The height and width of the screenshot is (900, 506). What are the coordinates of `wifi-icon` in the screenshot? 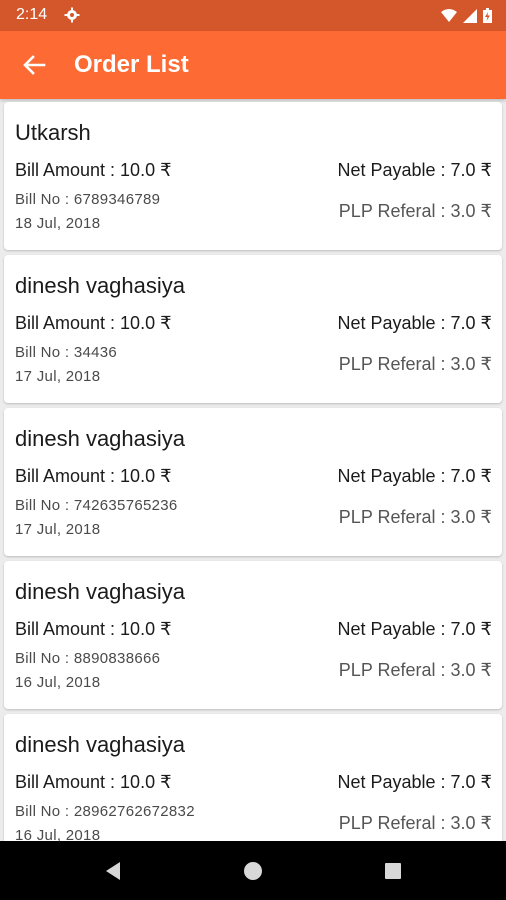 It's located at (449, 15).